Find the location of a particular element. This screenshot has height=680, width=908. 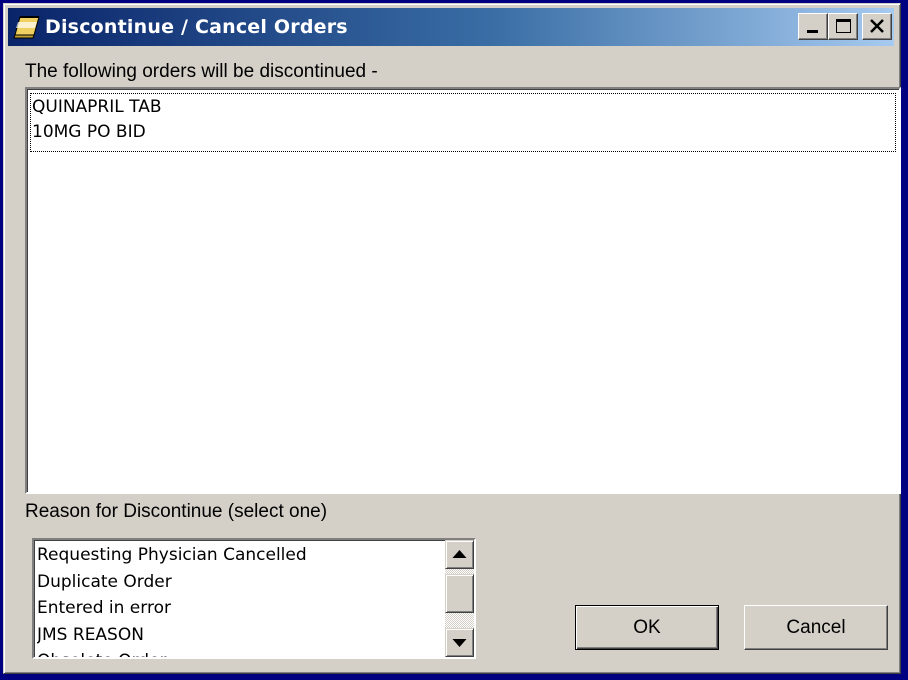

reason-option: JMS REASON is located at coordinates (239, 635).